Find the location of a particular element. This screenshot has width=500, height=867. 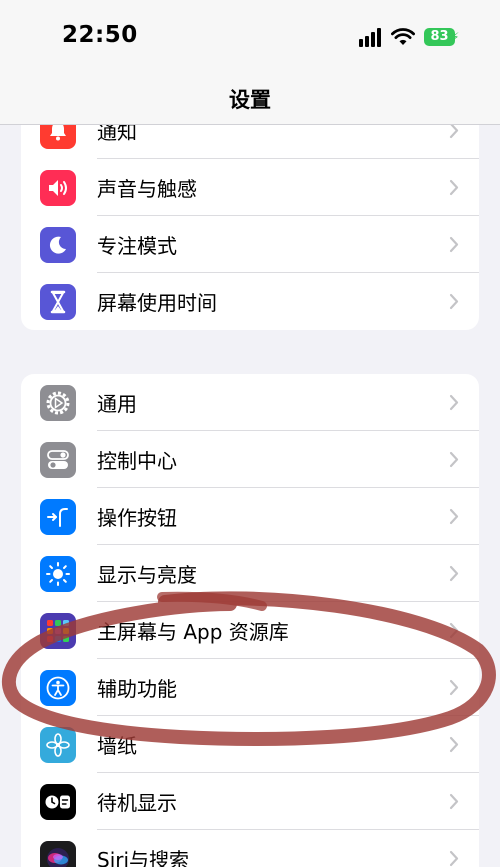

row-label: 通用 is located at coordinates (117, 404).